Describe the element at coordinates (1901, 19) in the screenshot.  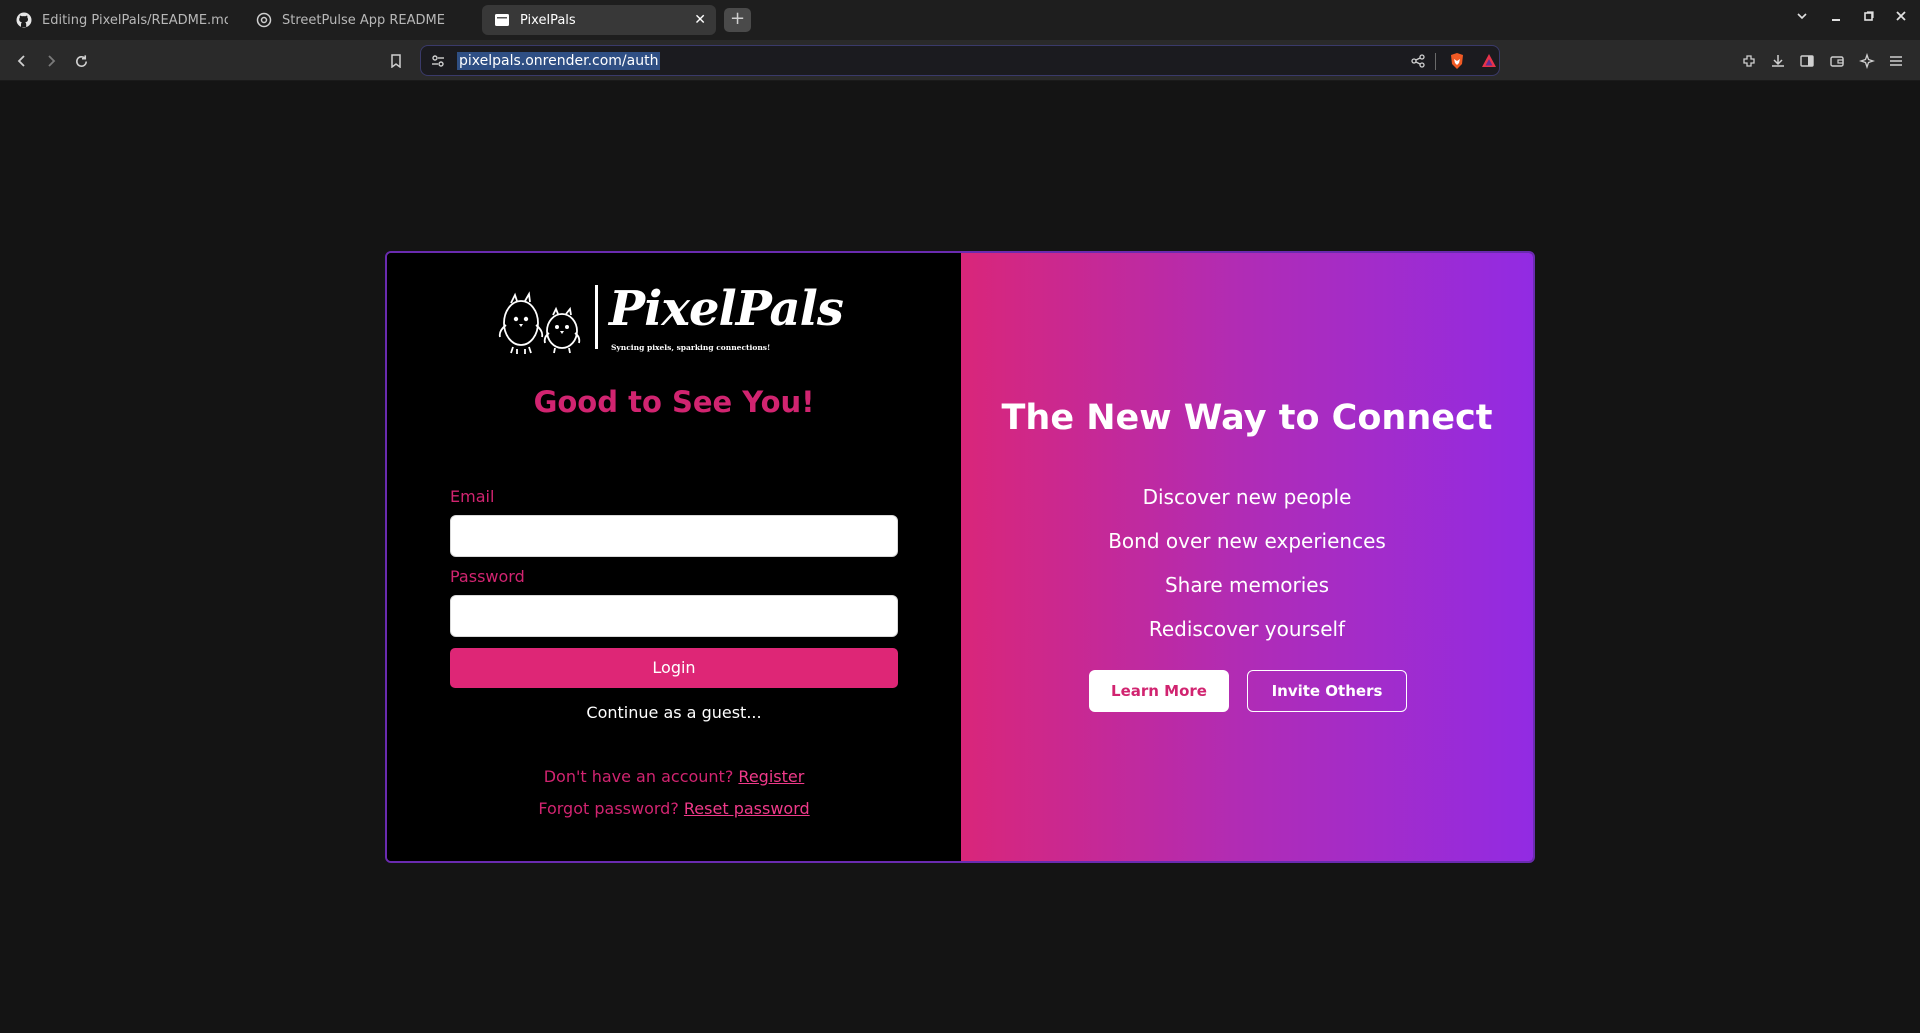
I see `close-window-icon` at that location.